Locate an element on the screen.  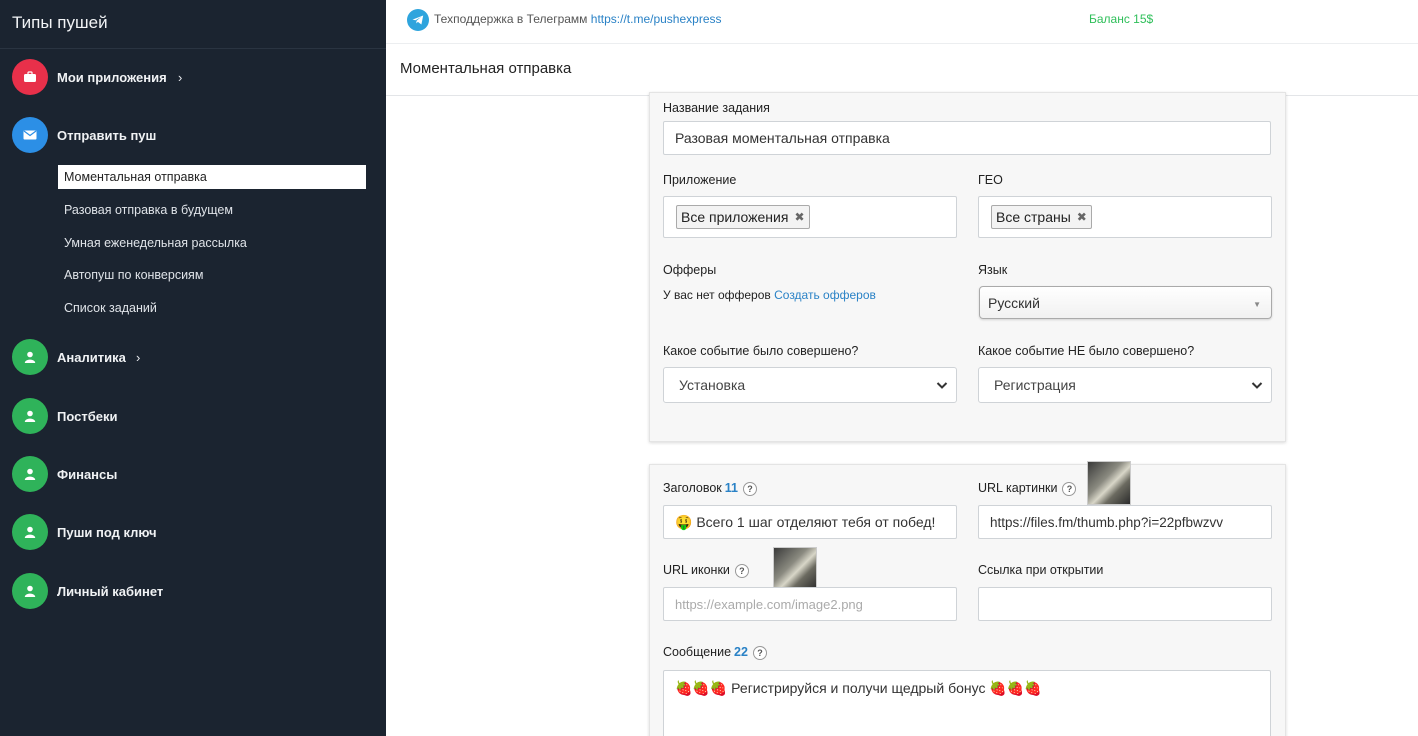
event-done-value: Установка is located at coordinates (712, 385).